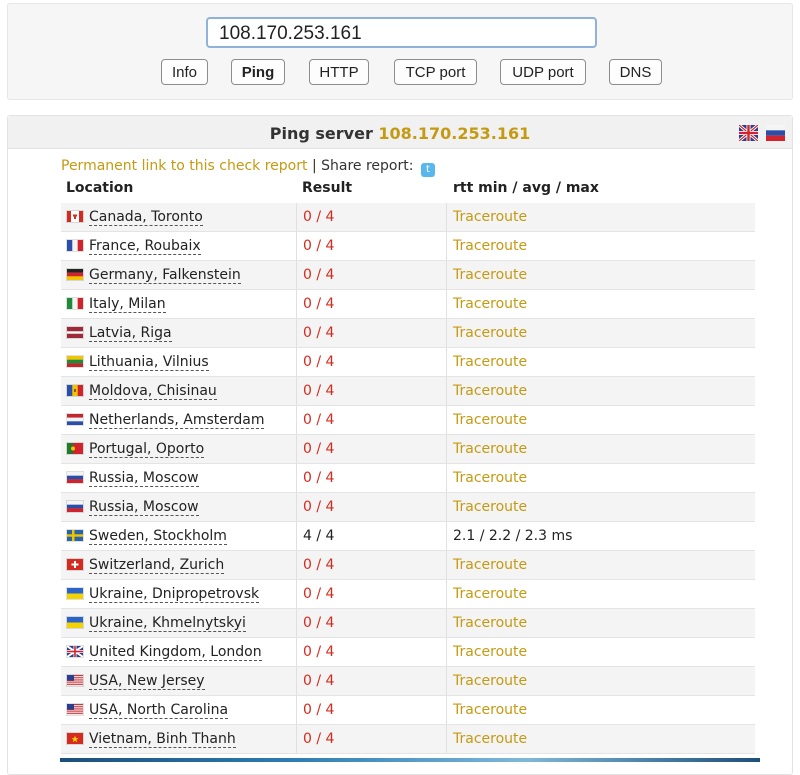 The width and height of the screenshot is (800, 775). What do you see at coordinates (401, 32) in the screenshot?
I see `host-input` at bounding box center [401, 32].